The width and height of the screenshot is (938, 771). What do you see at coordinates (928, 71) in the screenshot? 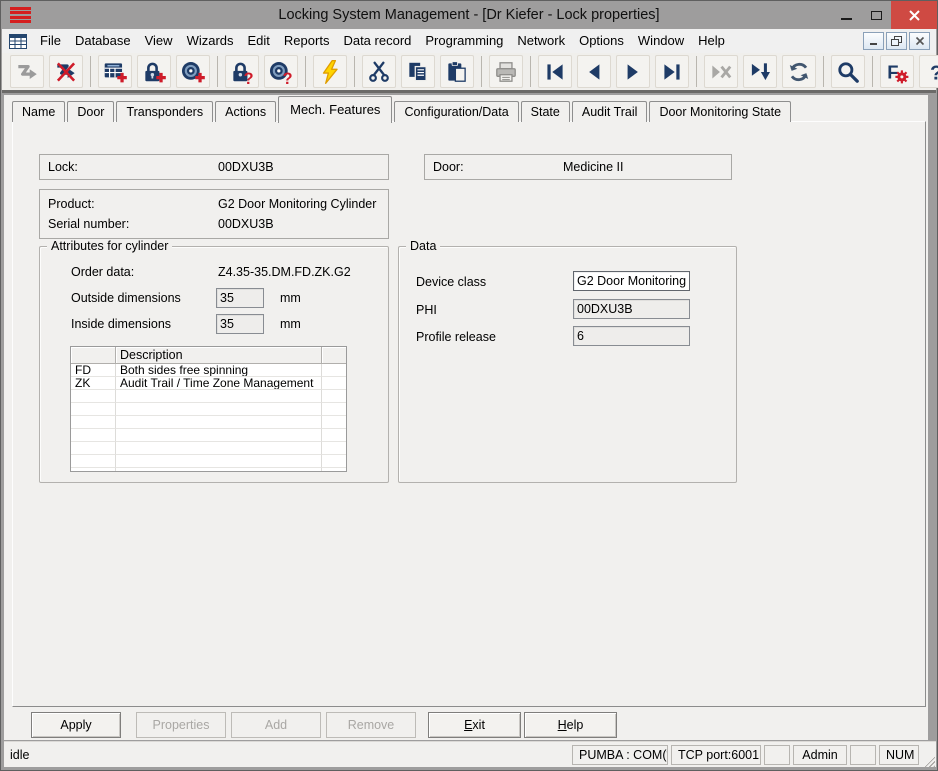
I see `toolbar-help-button: ?` at bounding box center [928, 71].